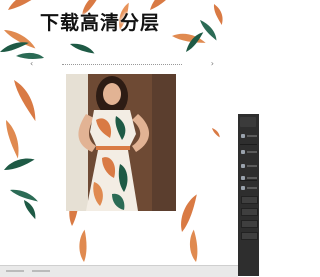 The height and width of the screenshot is (277, 320). I want to click on panel-tab, so click(248, 122).